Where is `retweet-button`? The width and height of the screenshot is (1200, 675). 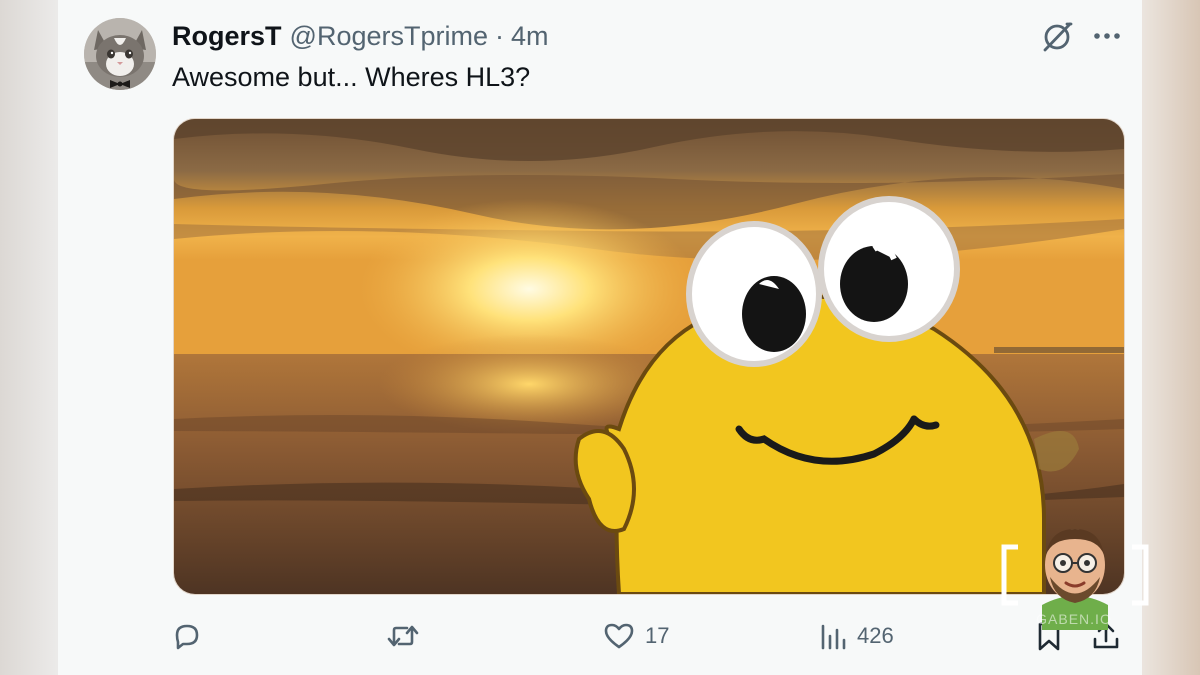 retweet-button is located at coordinates (403, 636).